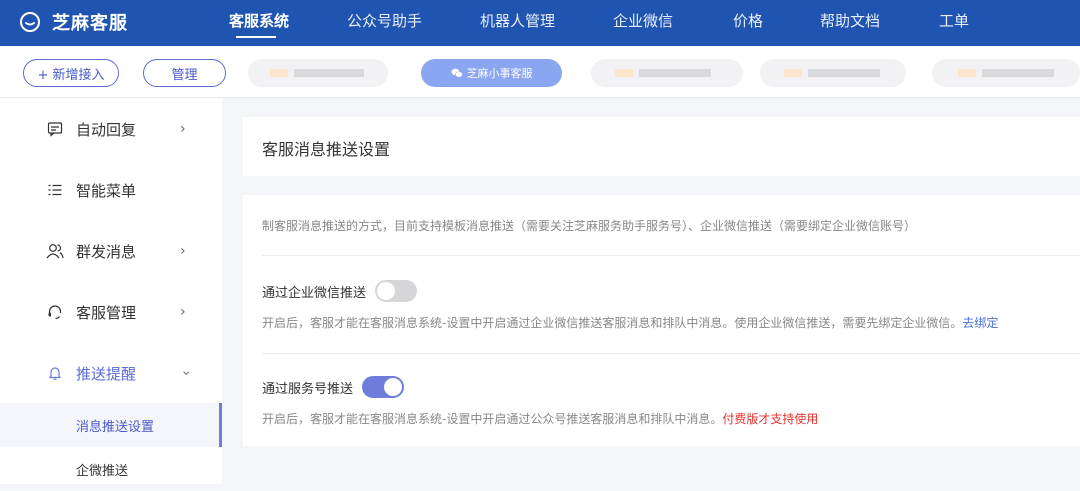  I want to click on sidebar-item-smart-menu: 智能菜单, so click(111, 190).